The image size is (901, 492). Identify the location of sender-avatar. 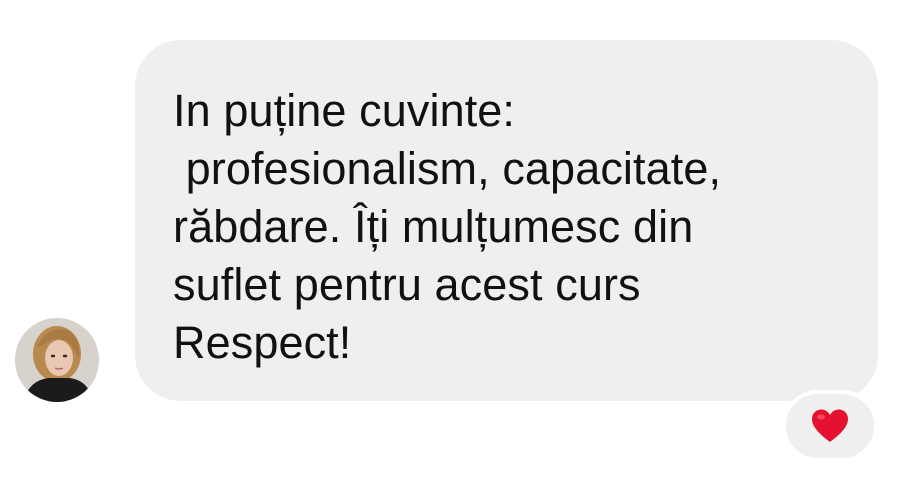
(57, 360).